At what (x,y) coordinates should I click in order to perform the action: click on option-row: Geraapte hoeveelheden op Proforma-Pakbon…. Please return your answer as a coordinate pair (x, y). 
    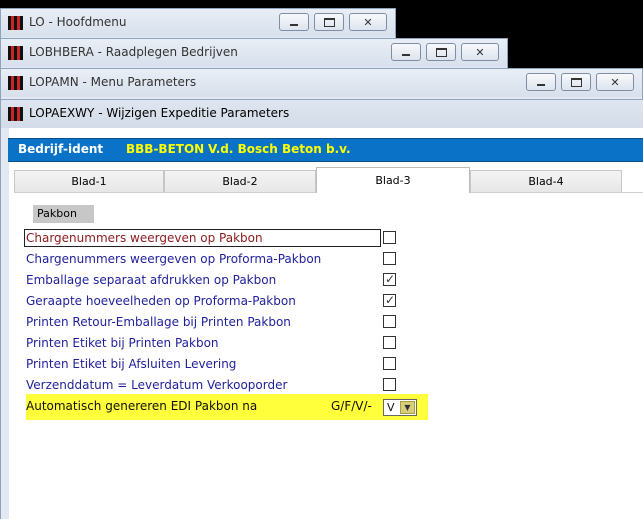
    Looking at the image, I should click on (216, 302).